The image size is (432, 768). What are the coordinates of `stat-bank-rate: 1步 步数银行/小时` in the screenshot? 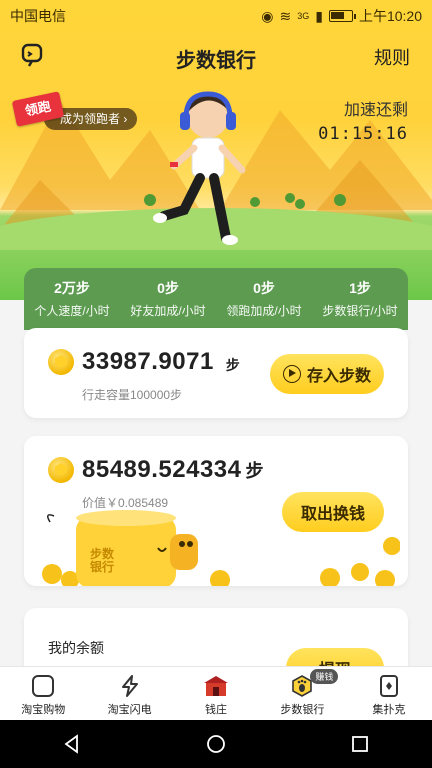 It's located at (360, 304).